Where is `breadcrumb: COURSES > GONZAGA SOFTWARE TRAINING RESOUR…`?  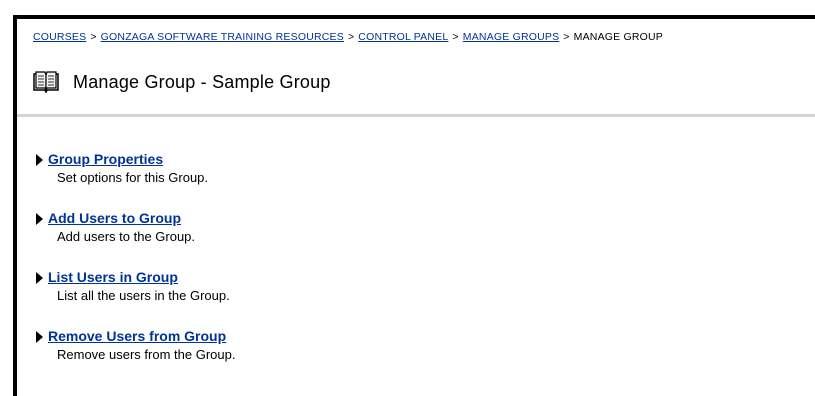
breadcrumb: COURSES > GONZAGA SOFTWARE TRAINING RESOUR… is located at coordinates (348, 37).